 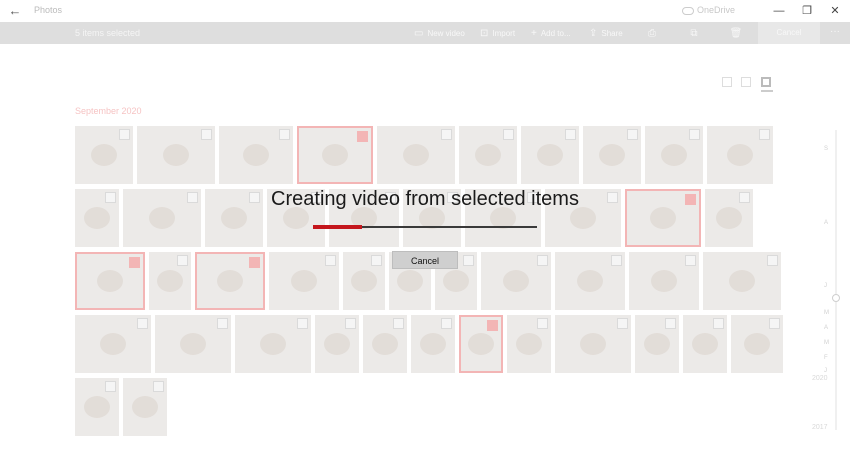 What do you see at coordinates (807, 11) in the screenshot?
I see `restore-button: ❐` at bounding box center [807, 11].